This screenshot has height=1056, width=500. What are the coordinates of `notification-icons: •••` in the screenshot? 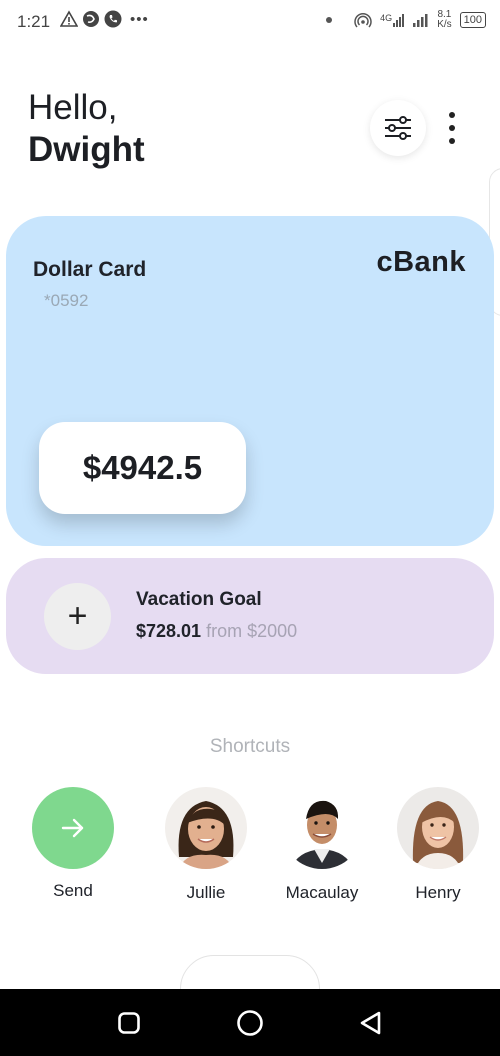 It's located at (104, 19).